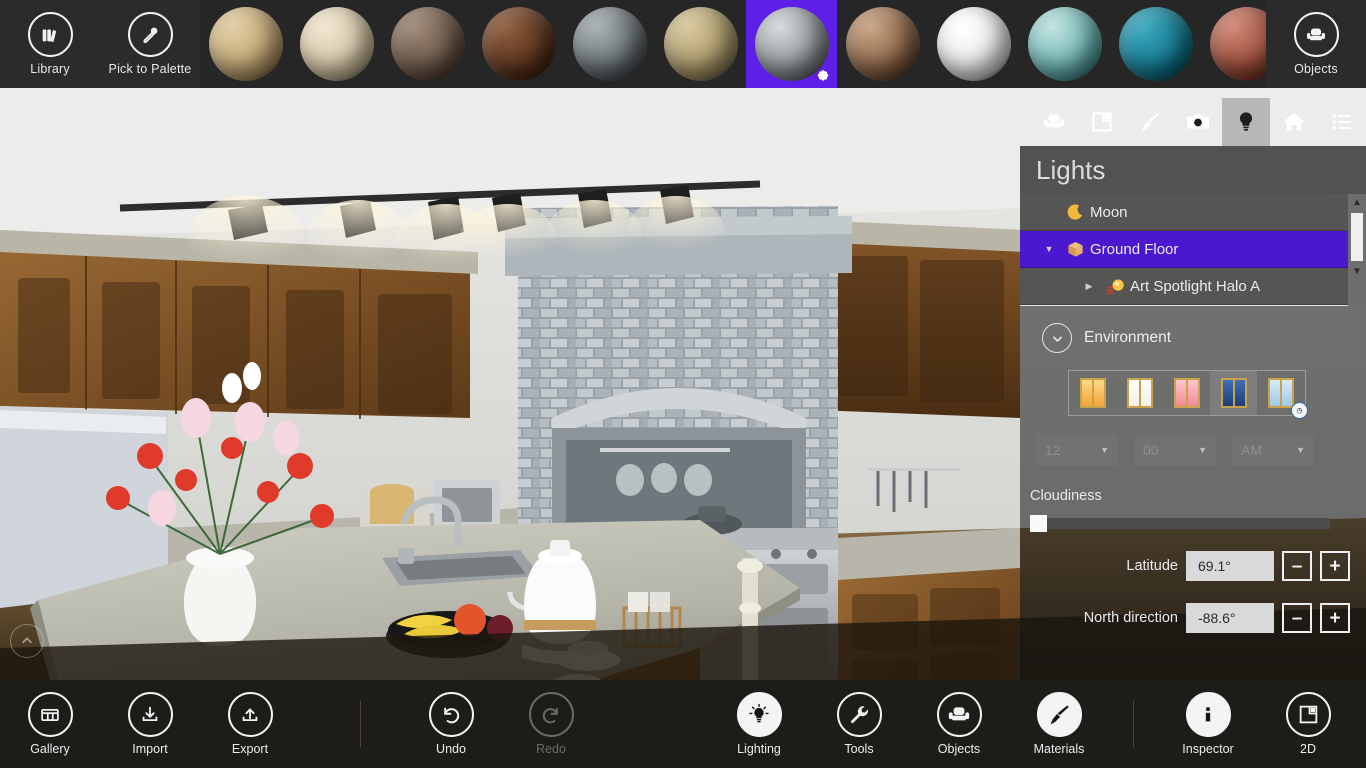 This screenshot has height=768, width=1366. What do you see at coordinates (1233, 44) in the screenshot?
I see `material-swatch-red-brick` at bounding box center [1233, 44].